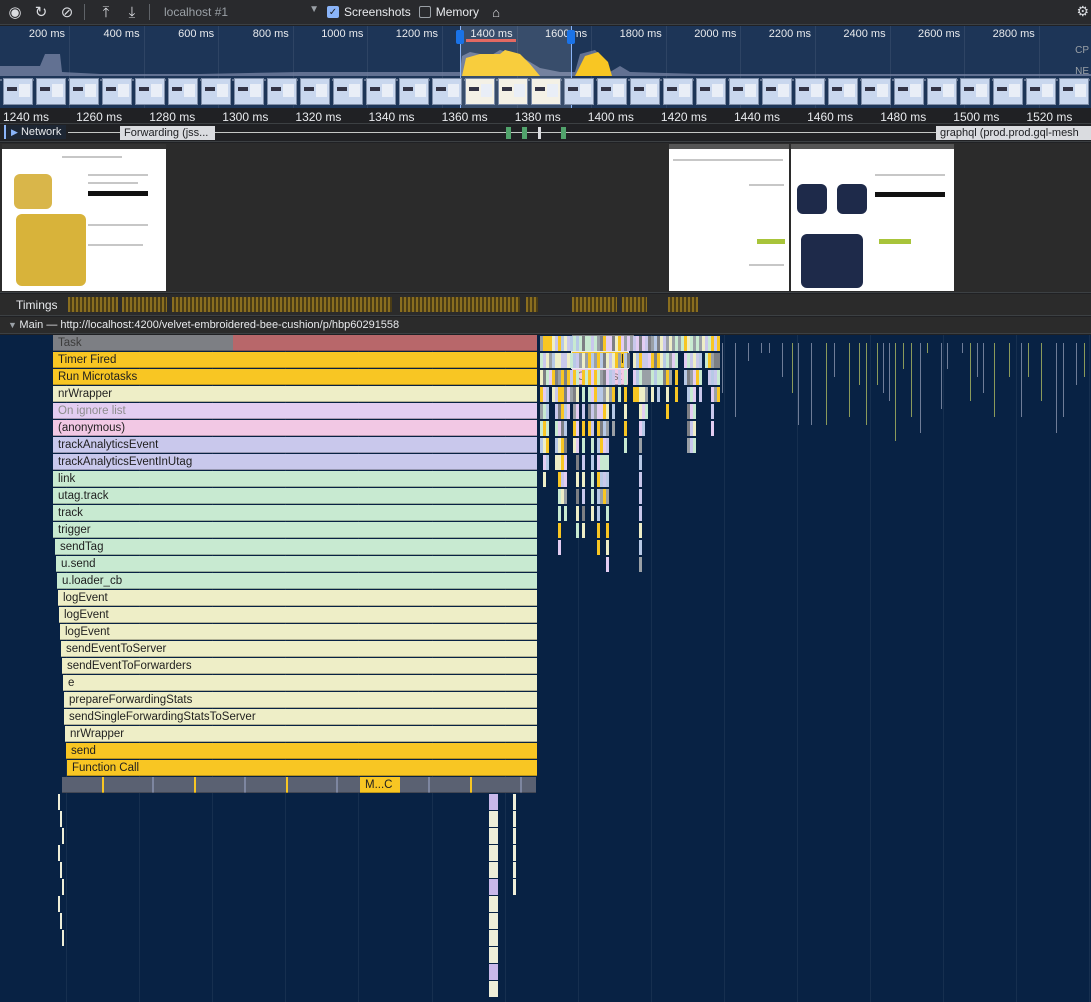  What do you see at coordinates (496, 12) in the screenshot?
I see `broom-icon: ⌂` at bounding box center [496, 12].